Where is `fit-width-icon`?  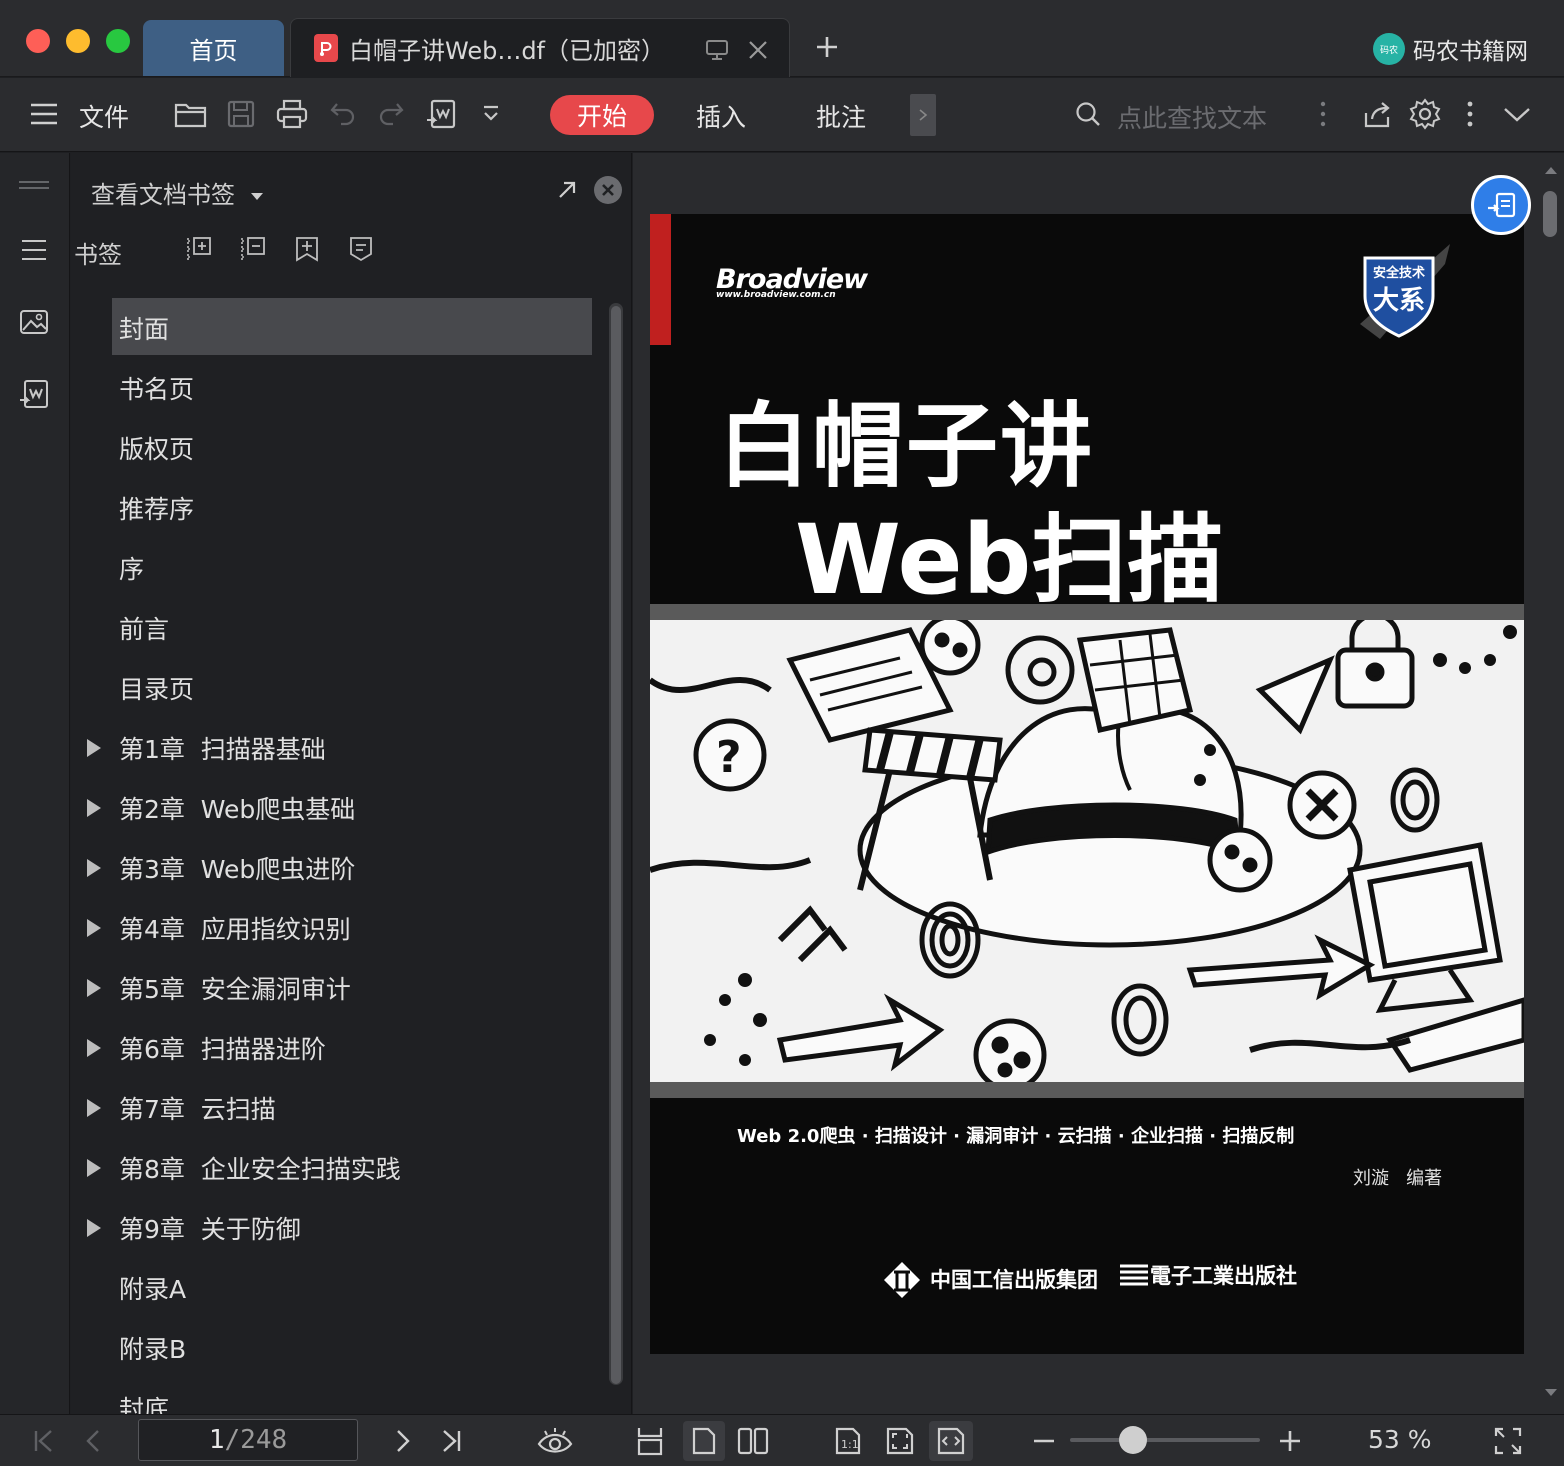
fit-width-icon is located at coordinates (951, 1441).